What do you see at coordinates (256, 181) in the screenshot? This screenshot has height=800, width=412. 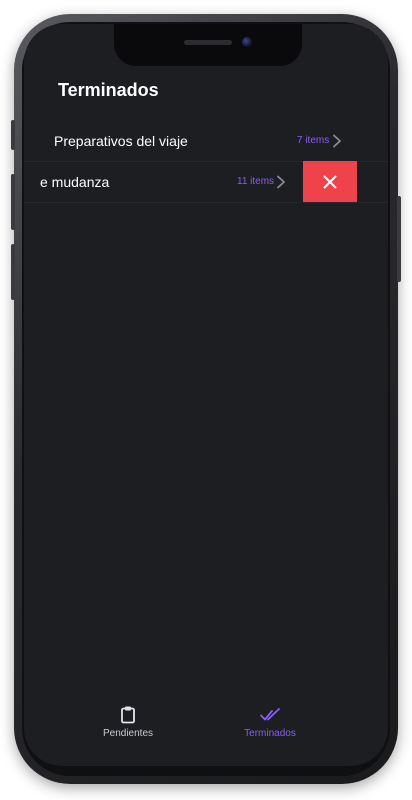 I see `list-item-count: 11 items` at bounding box center [256, 181].